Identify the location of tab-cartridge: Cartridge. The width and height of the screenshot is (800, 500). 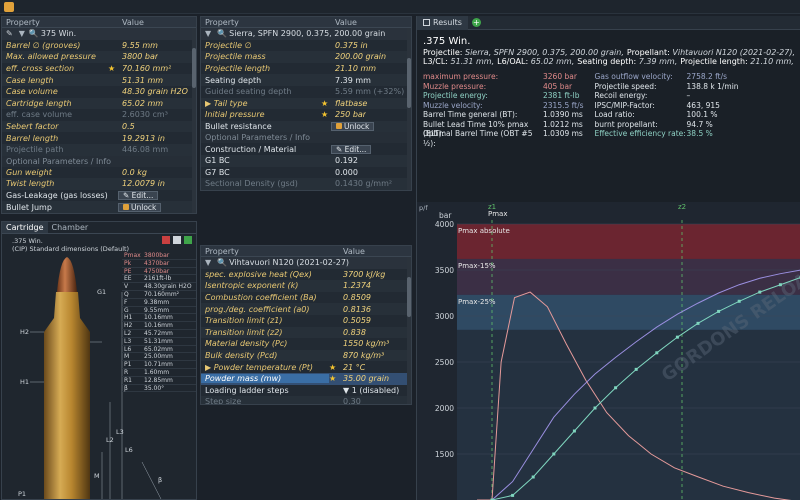
(25, 227).